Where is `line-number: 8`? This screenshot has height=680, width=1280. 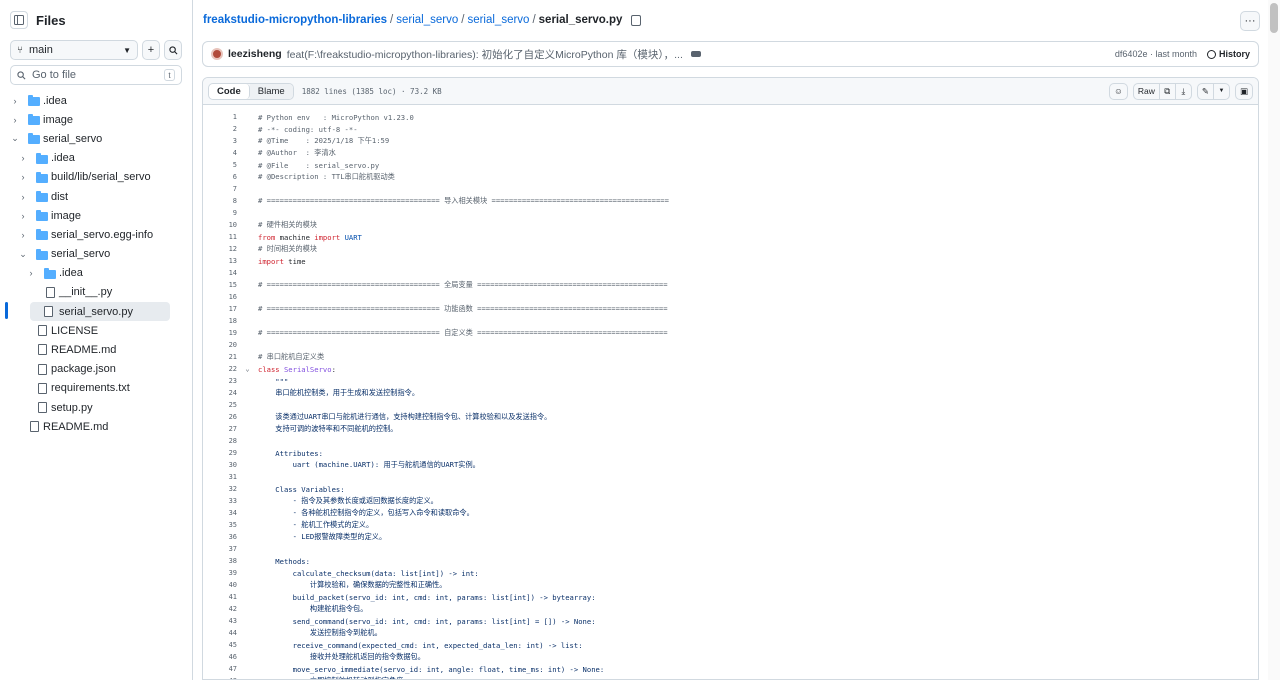
line-number: 8 is located at coordinates (220, 201).